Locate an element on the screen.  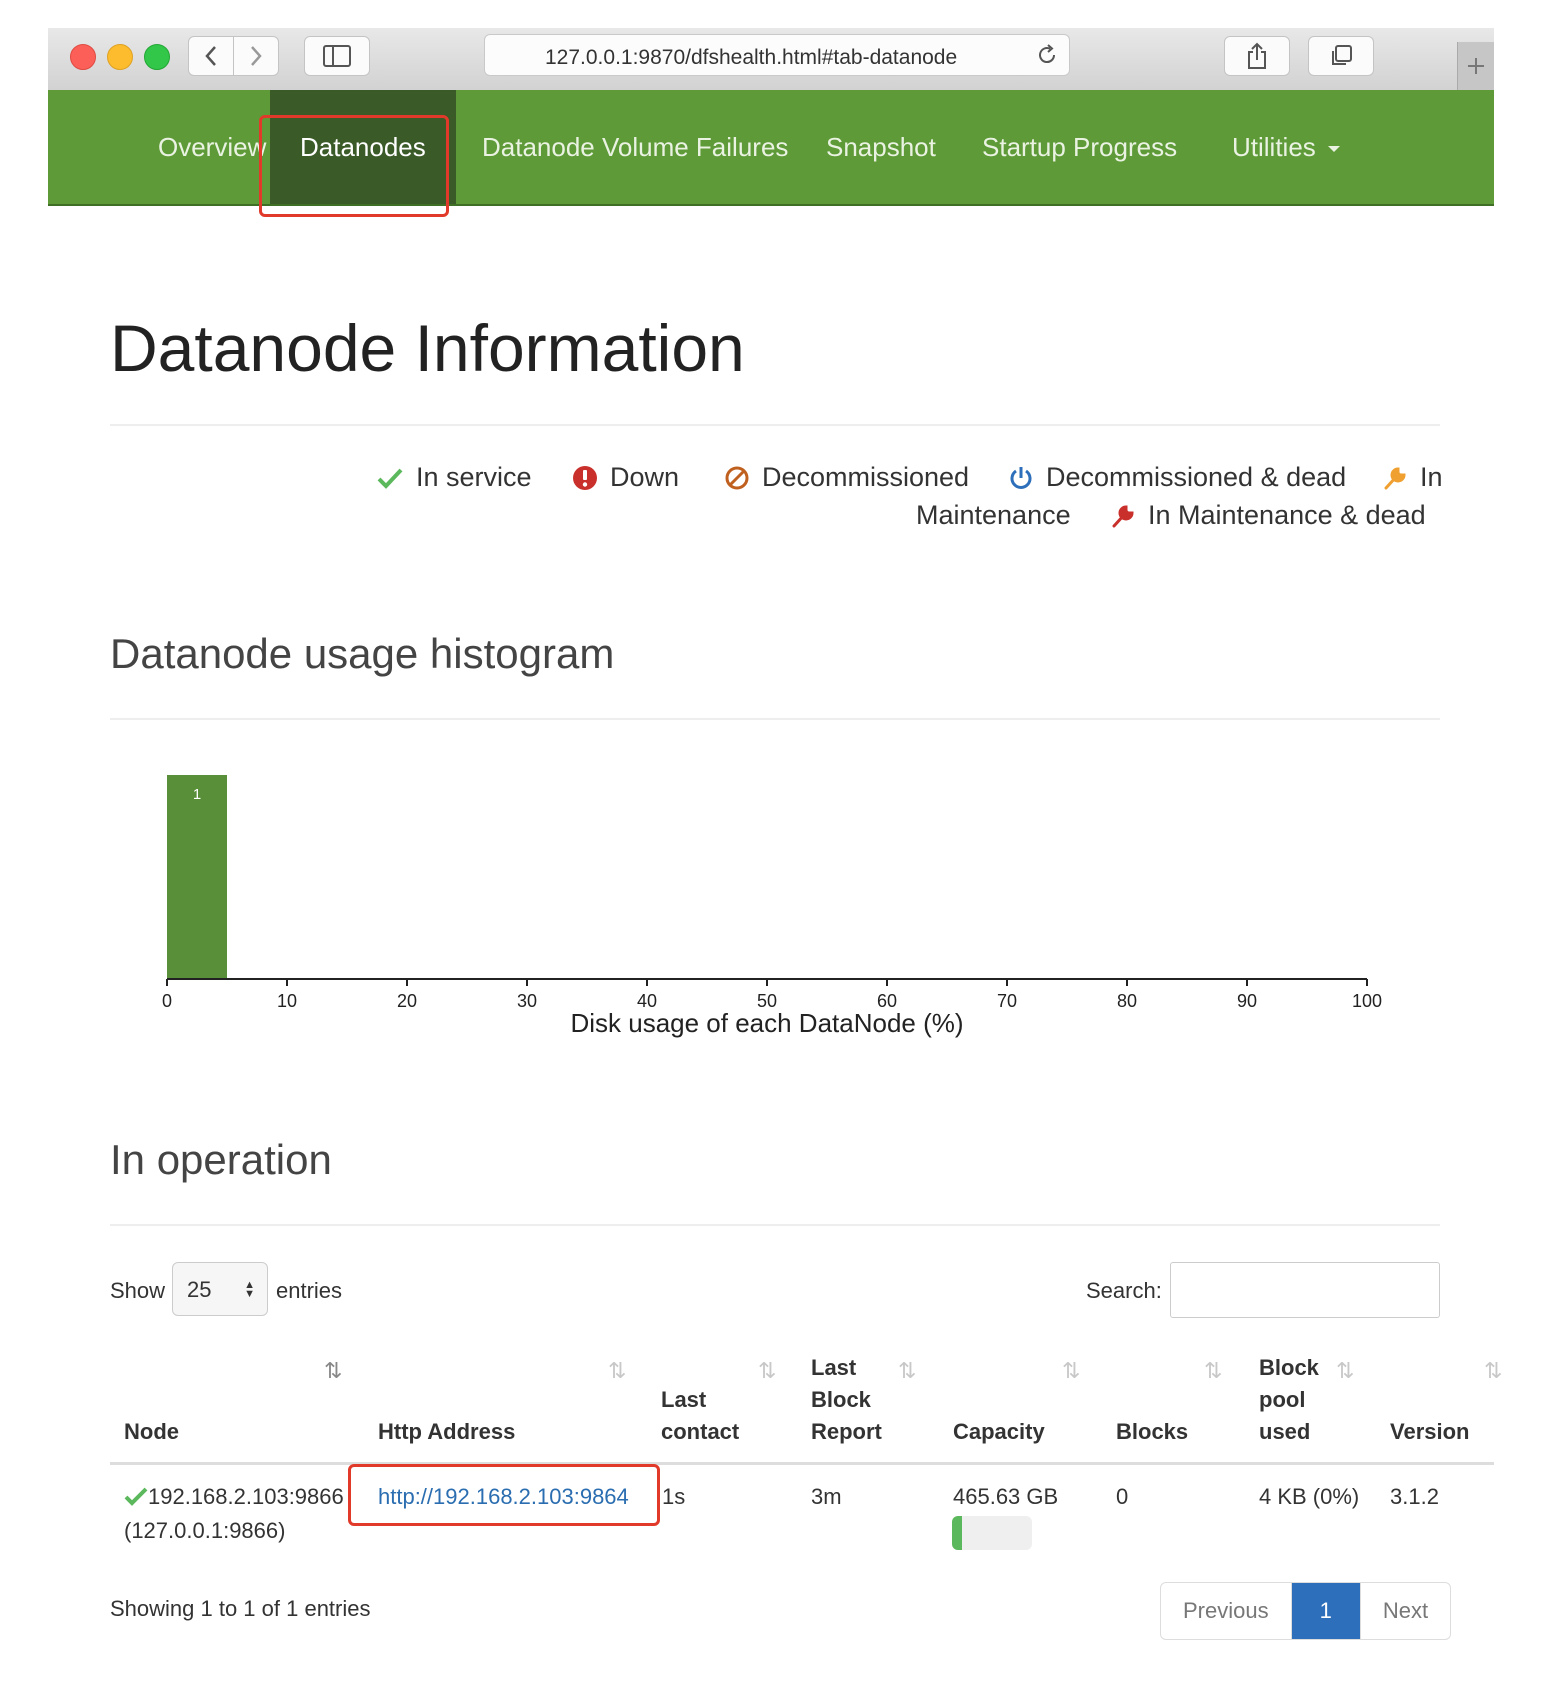
column-header-blocks: Blocks is located at coordinates (1152, 1432).